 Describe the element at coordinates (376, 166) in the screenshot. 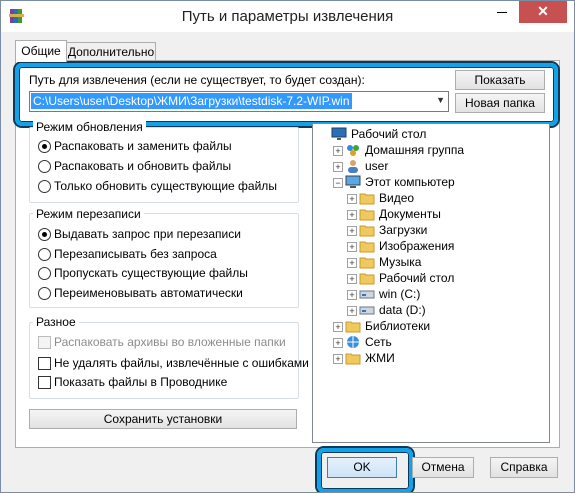

I see `tree-item-label: user` at that location.